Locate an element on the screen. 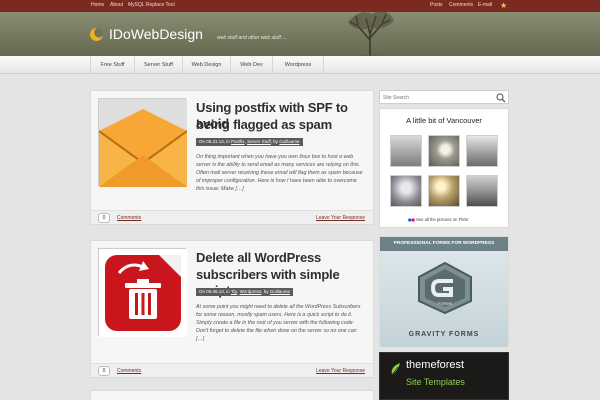  topnav-comments-link: Comments is located at coordinates (461, 5).